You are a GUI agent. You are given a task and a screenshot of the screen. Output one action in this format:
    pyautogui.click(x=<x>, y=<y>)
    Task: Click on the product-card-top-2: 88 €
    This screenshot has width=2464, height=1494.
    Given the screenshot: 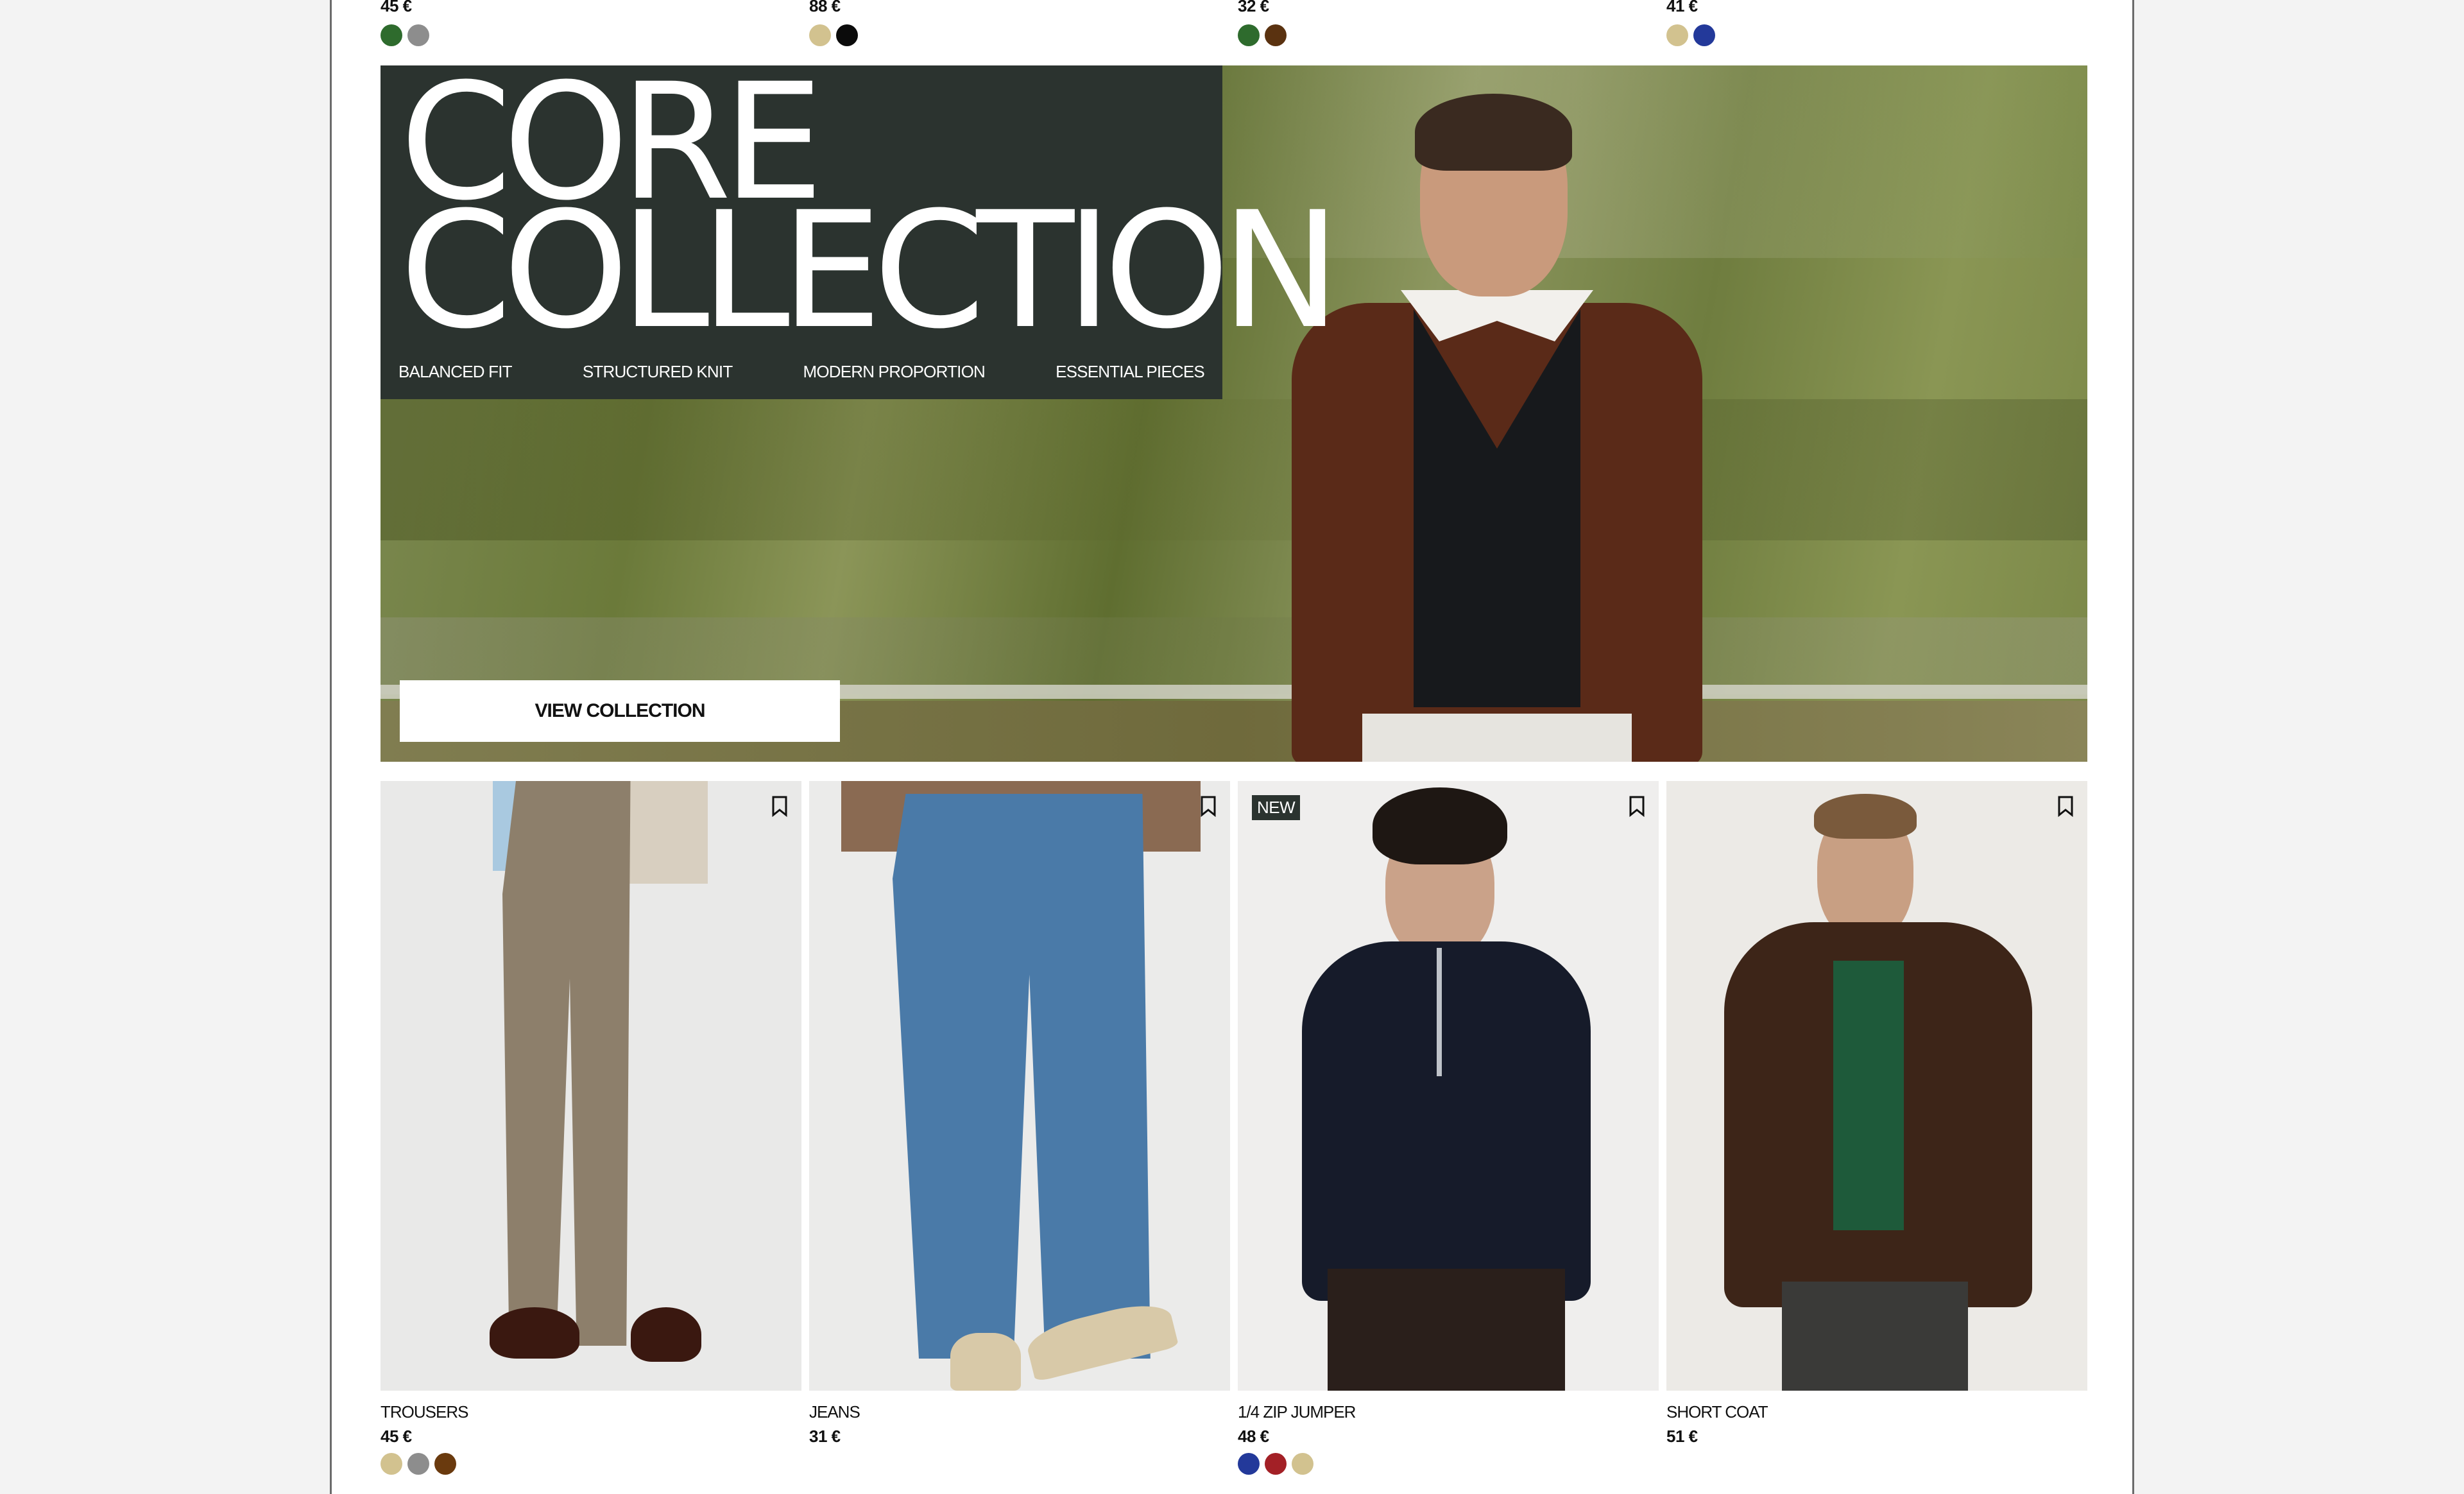 What is the action you would take?
    pyautogui.click(x=1020, y=26)
    